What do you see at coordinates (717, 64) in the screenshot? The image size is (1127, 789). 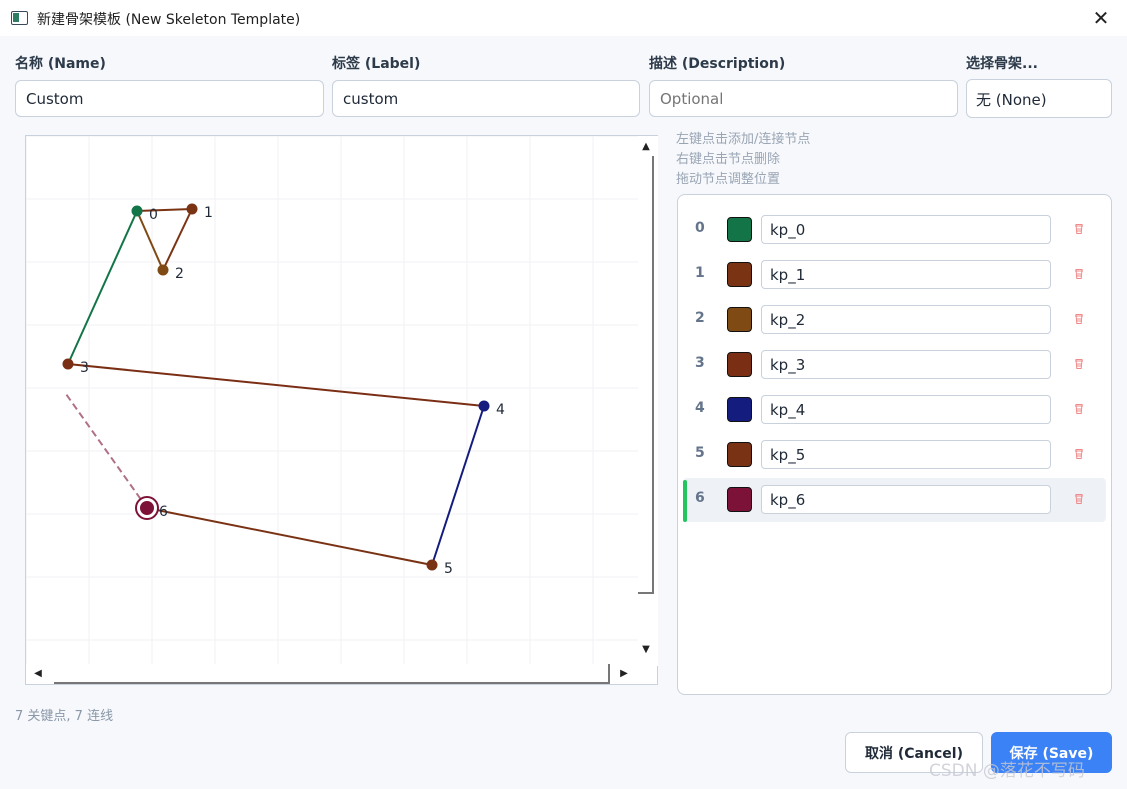 I see `description-label: 描述 (Description)` at bounding box center [717, 64].